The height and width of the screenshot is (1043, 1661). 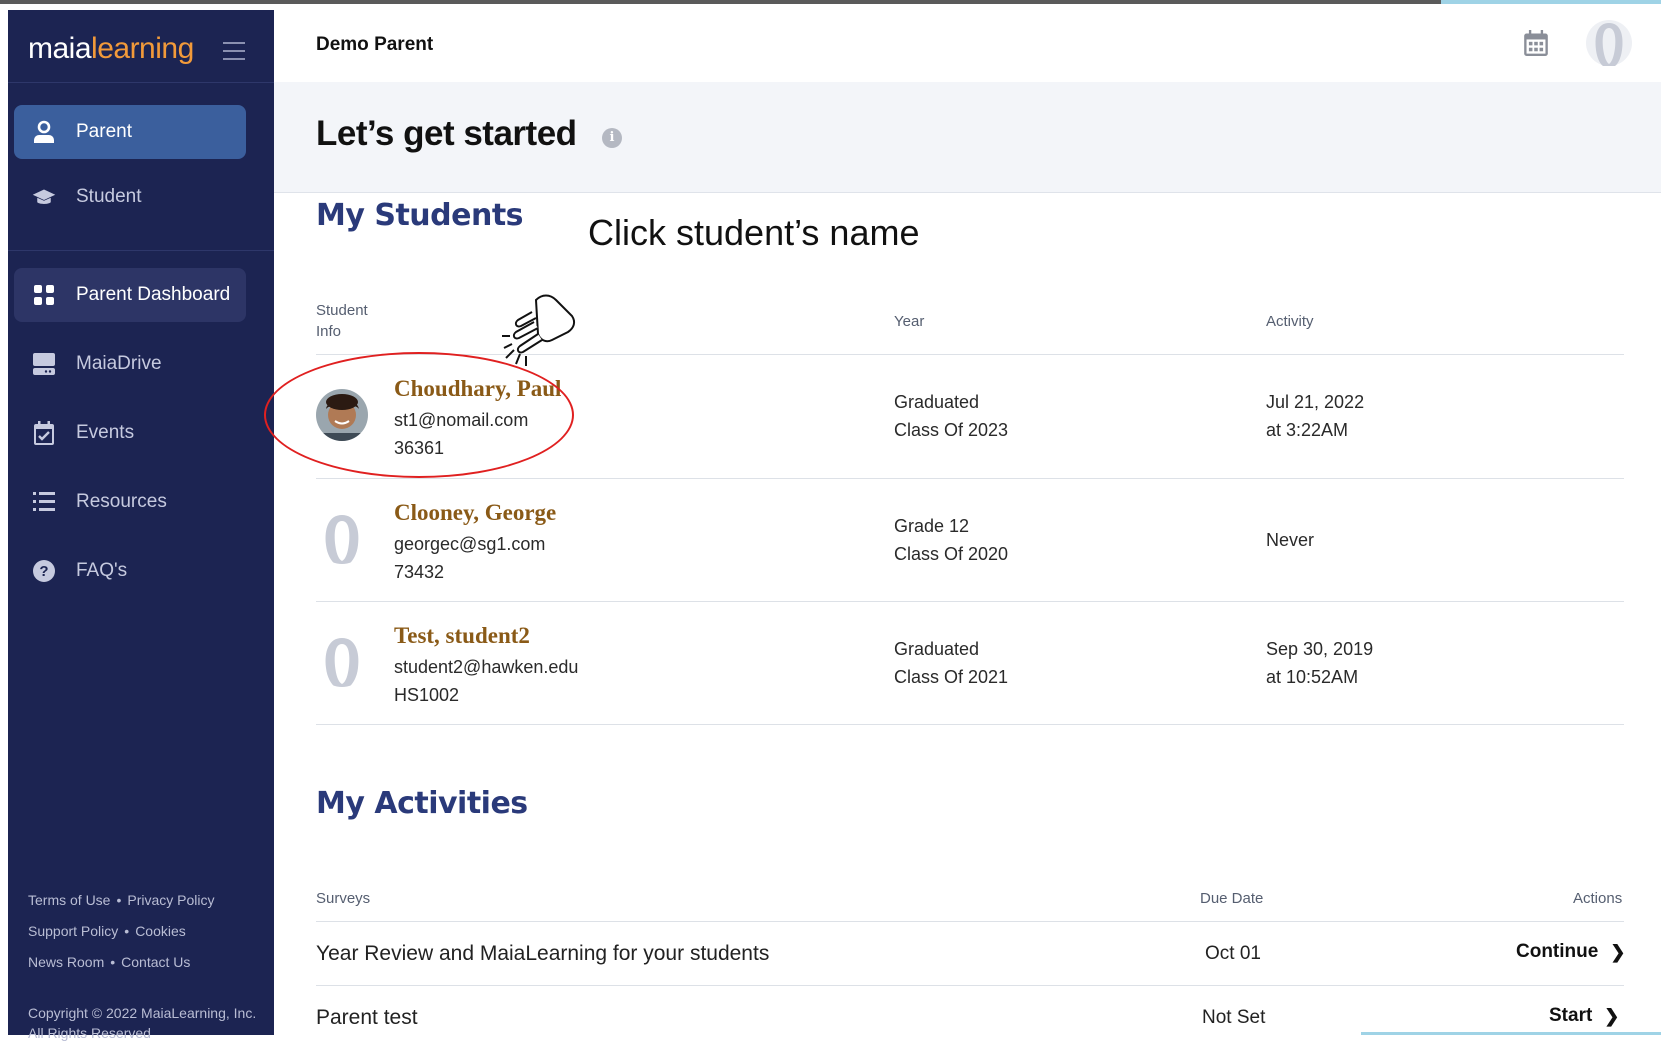 What do you see at coordinates (1598, 898) in the screenshot?
I see `column-header-actions: Actions` at bounding box center [1598, 898].